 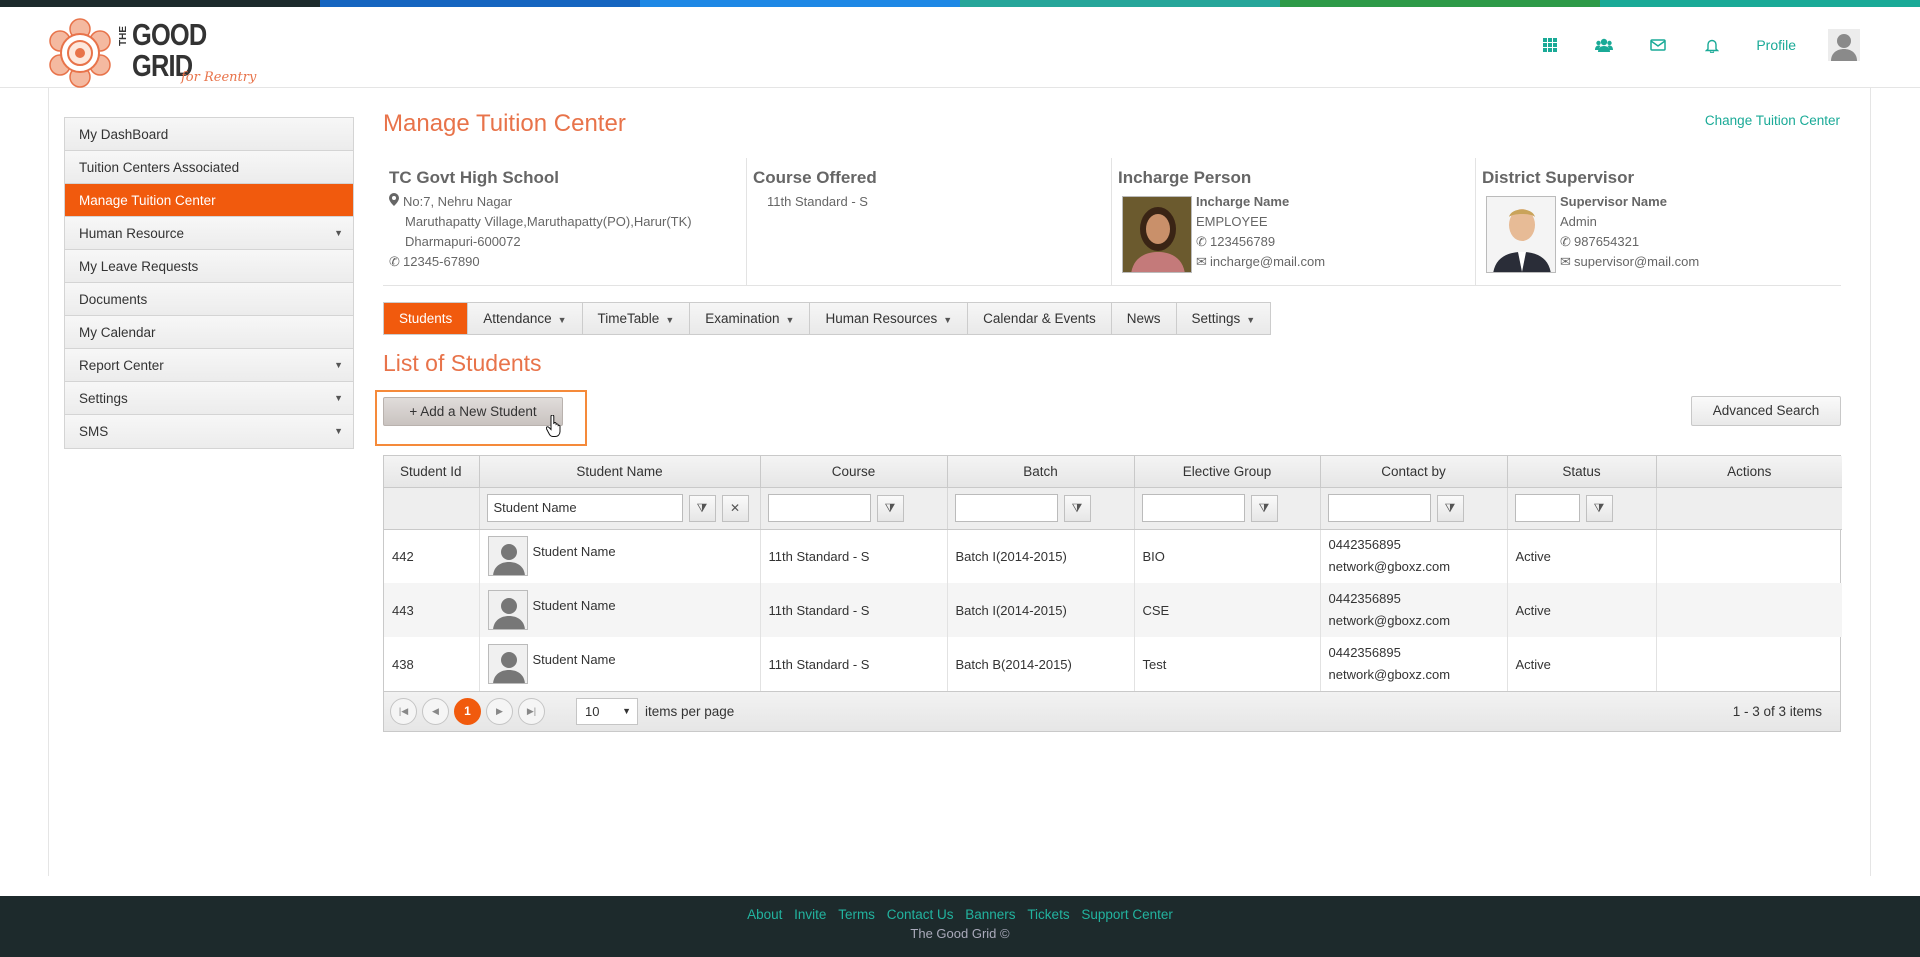 I want to click on tab-attendance: Attendance ▼, so click(x=525, y=318).